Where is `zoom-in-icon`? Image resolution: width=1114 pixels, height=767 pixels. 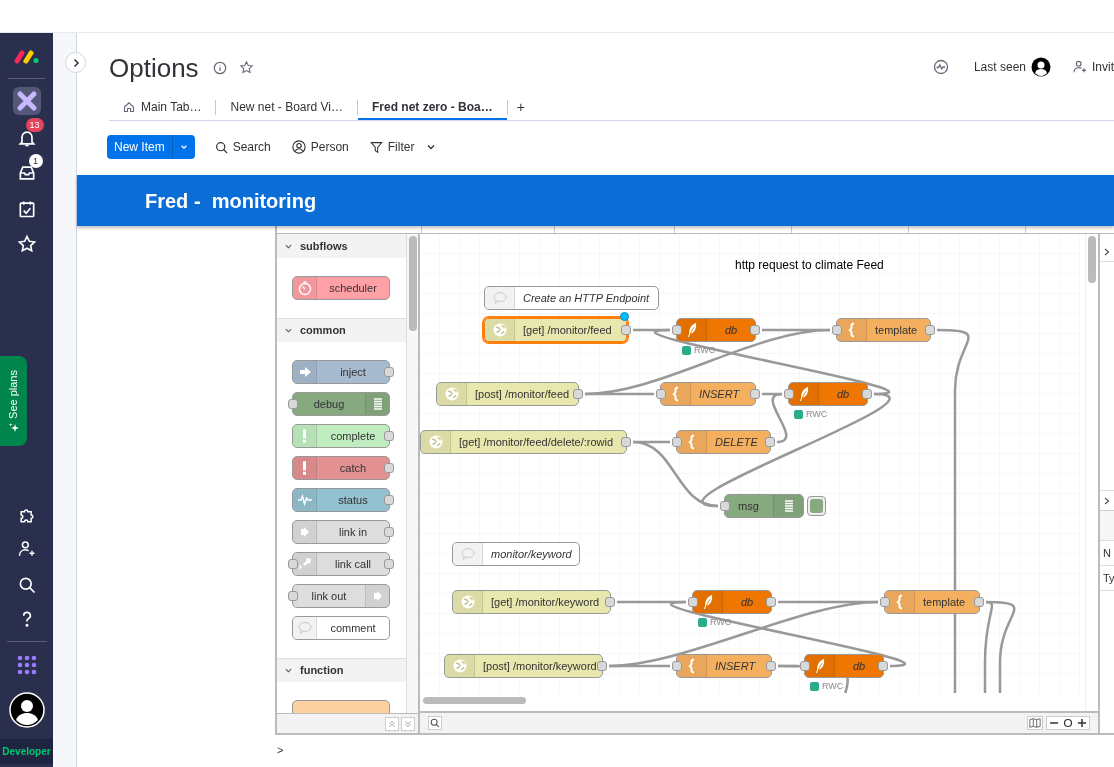
zoom-in-icon is located at coordinates (1082, 723).